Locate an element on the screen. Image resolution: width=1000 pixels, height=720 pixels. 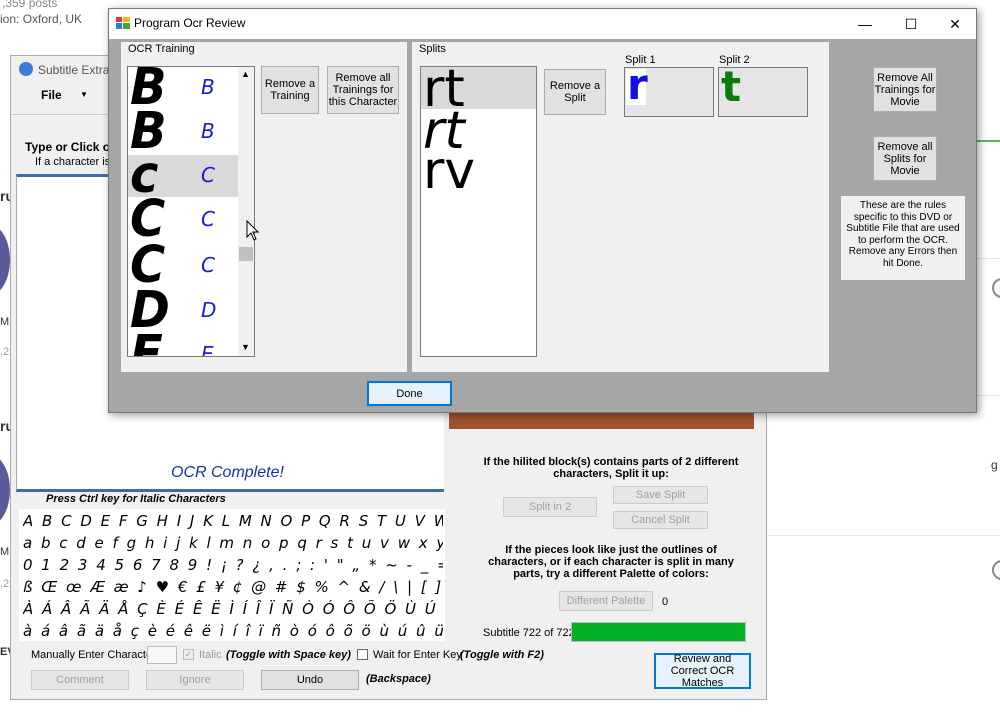
location-value: Oxford, UK is located at coordinates (52, 19).